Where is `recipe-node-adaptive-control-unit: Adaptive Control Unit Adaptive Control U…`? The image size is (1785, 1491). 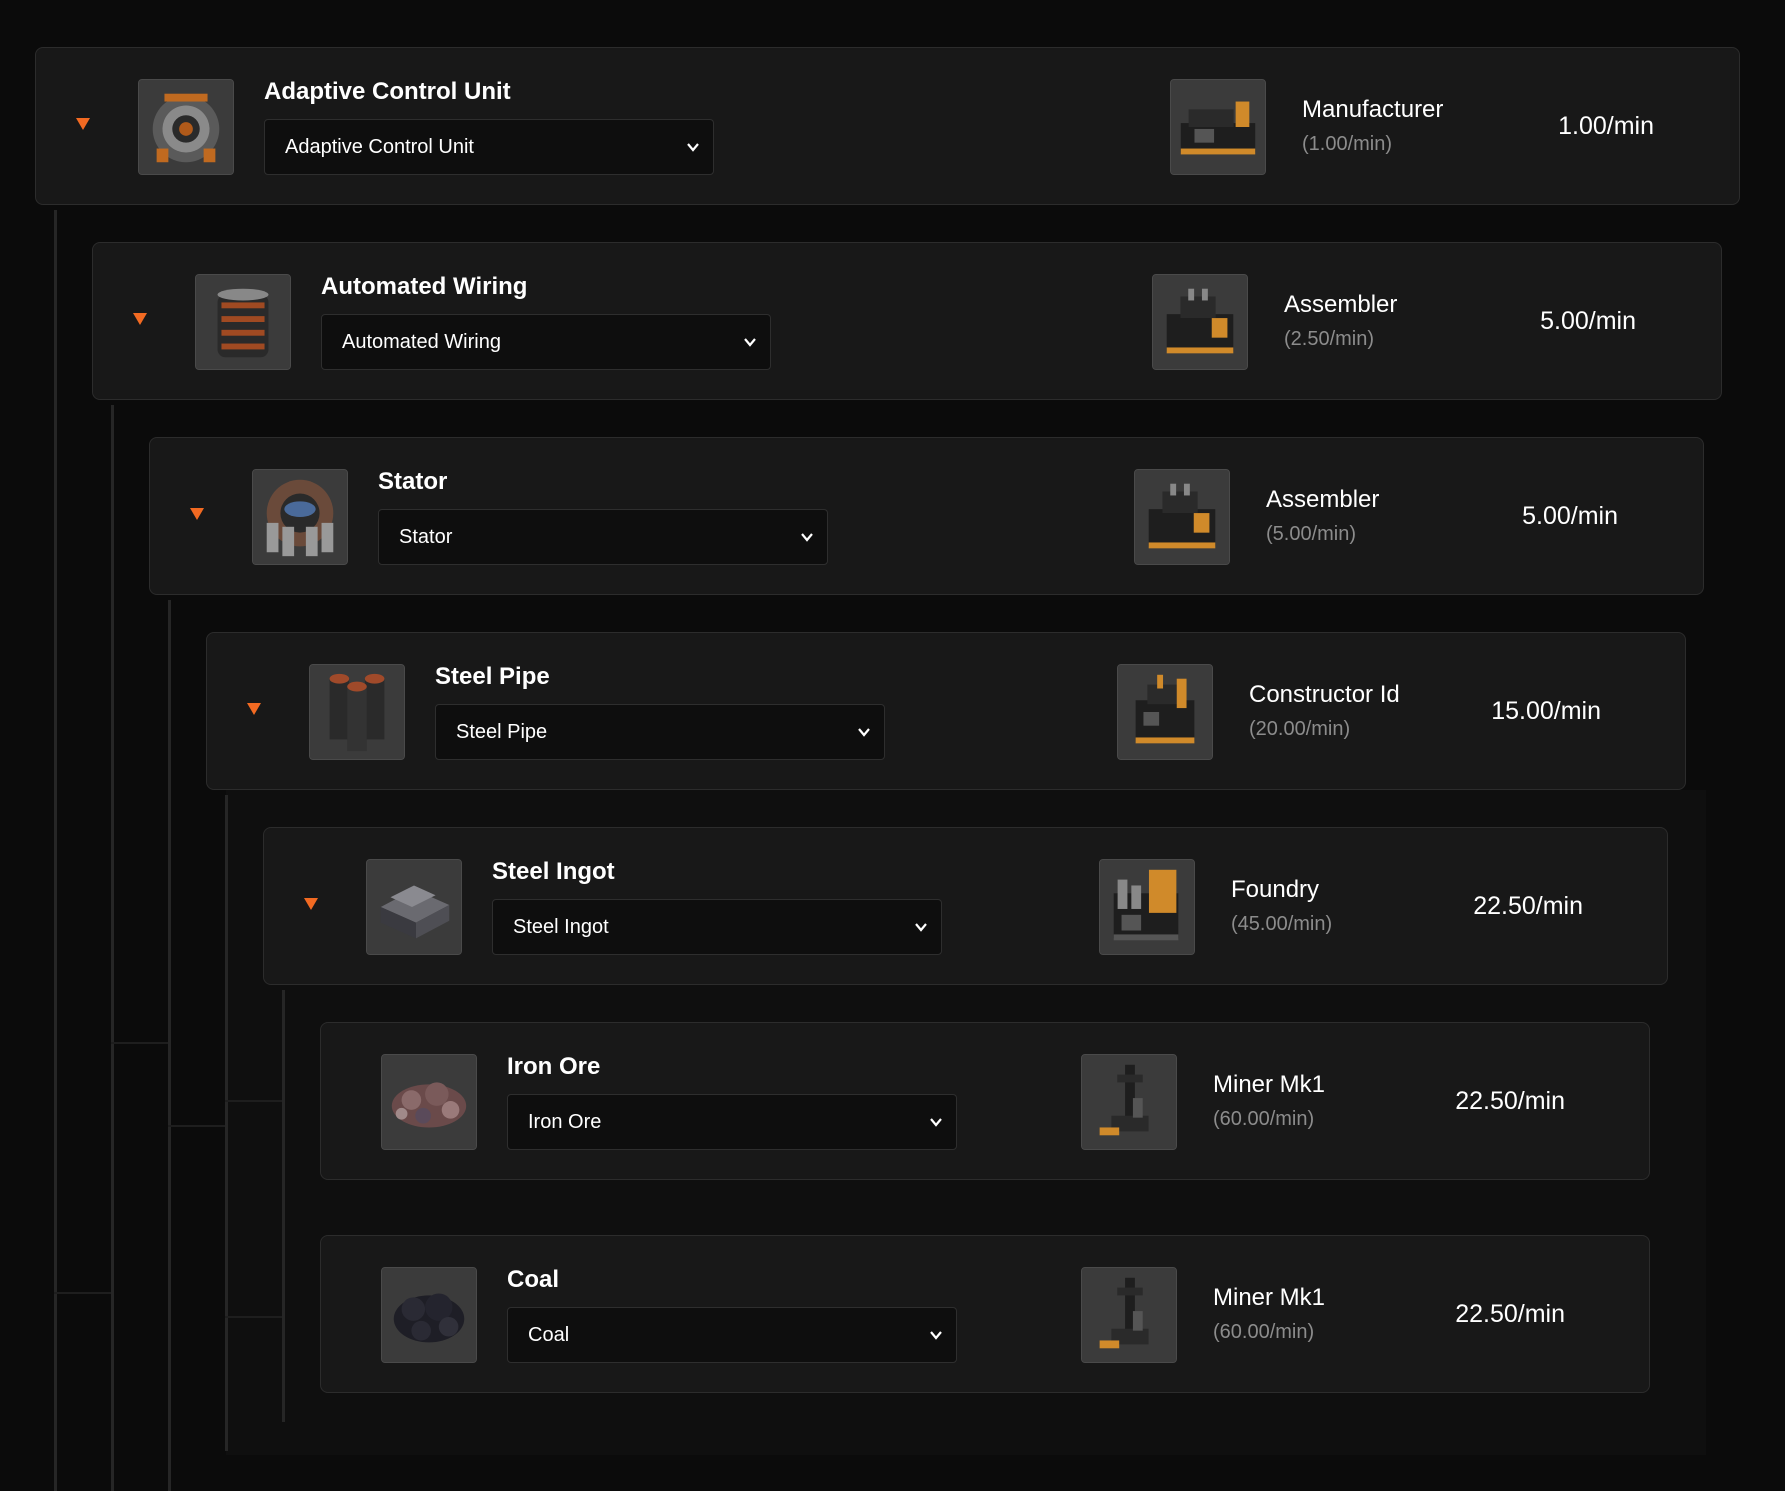
recipe-node-adaptive-control-unit: Adaptive Control Unit Adaptive Control U… is located at coordinates (887, 126).